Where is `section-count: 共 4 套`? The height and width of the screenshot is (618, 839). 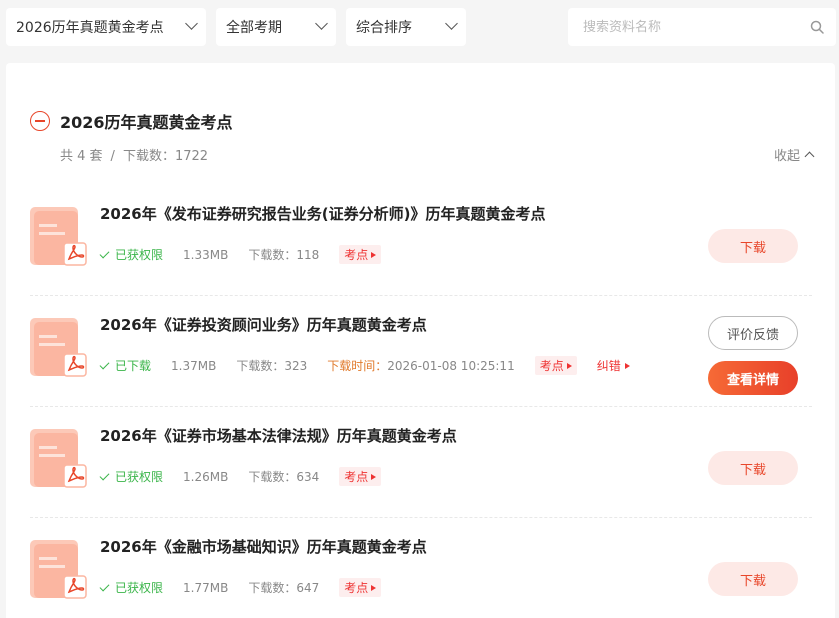
section-count: 共 4 套 is located at coordinates (81, 156).